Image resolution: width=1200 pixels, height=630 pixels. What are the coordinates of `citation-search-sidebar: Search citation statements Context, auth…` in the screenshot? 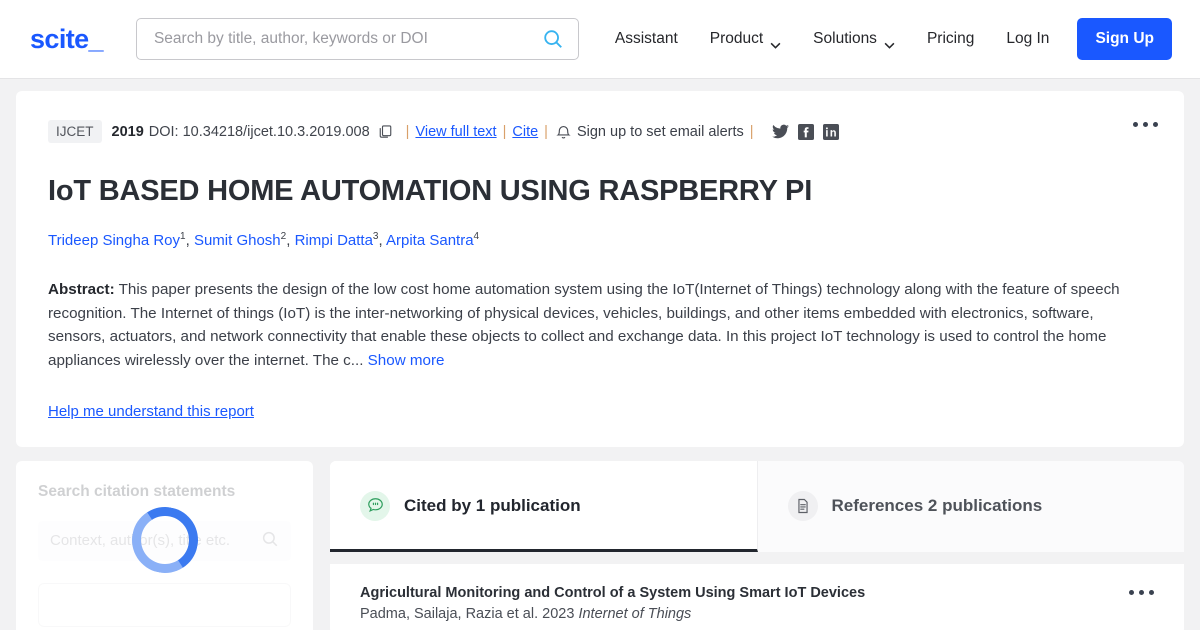 It's located at (164, 545).